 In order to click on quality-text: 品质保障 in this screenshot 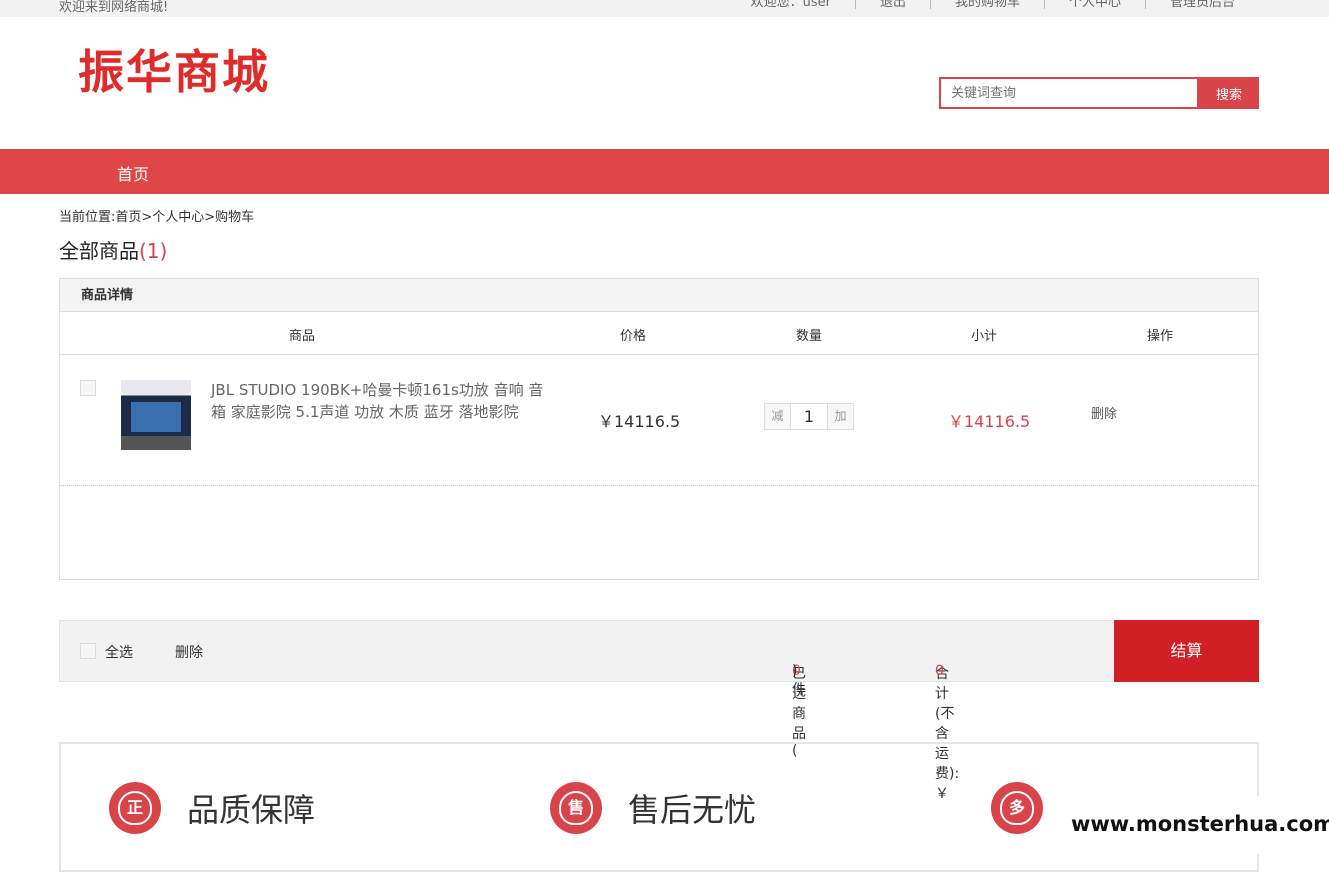, I will do `click(251, 810)`.